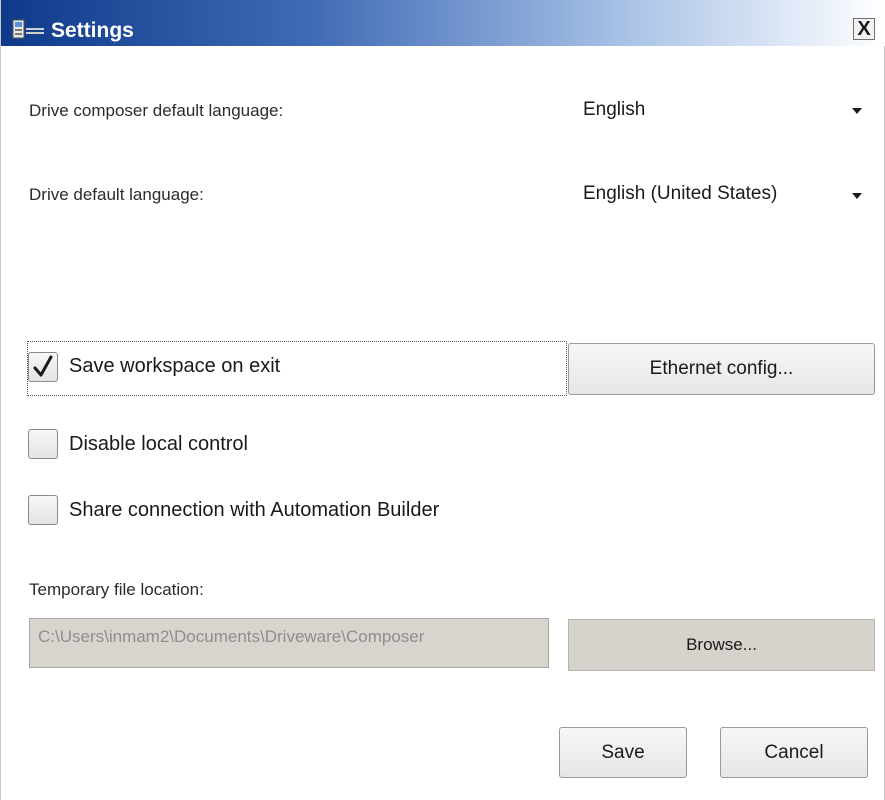  I want to click on close-icon: X, so click(864, 29).